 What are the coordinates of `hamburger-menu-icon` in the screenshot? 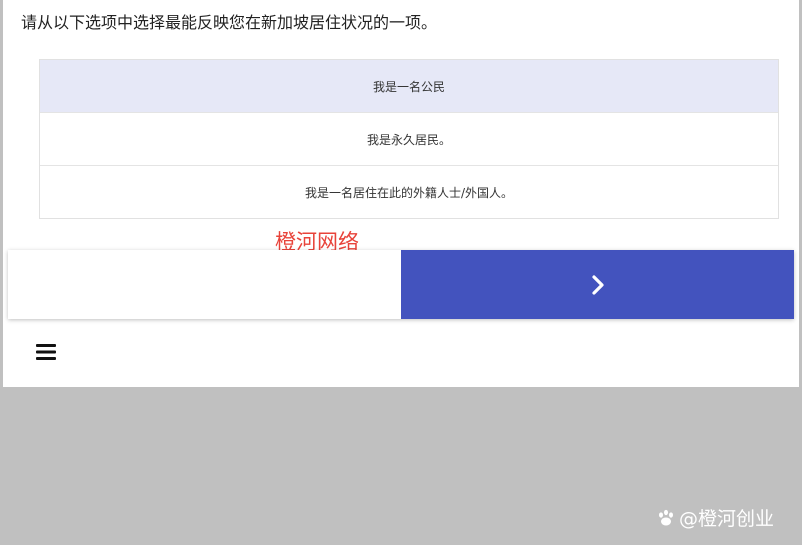 It's located at (46, 352).